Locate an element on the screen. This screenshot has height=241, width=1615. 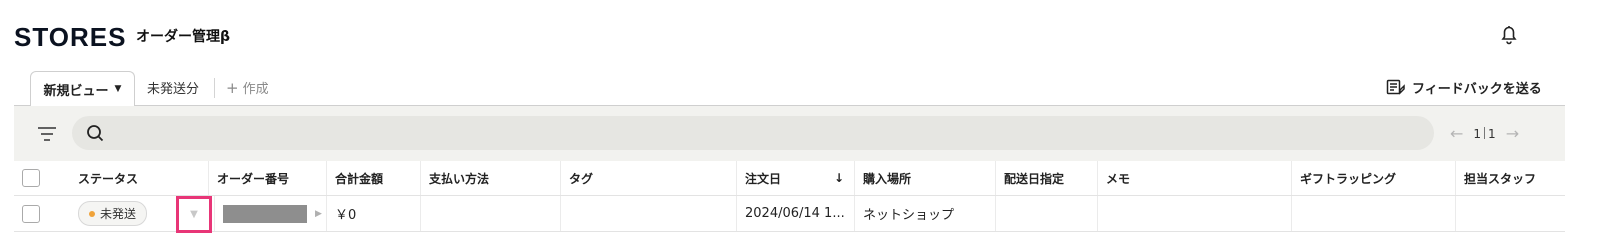
status-dot-icon is located at coordinates (92, 213).